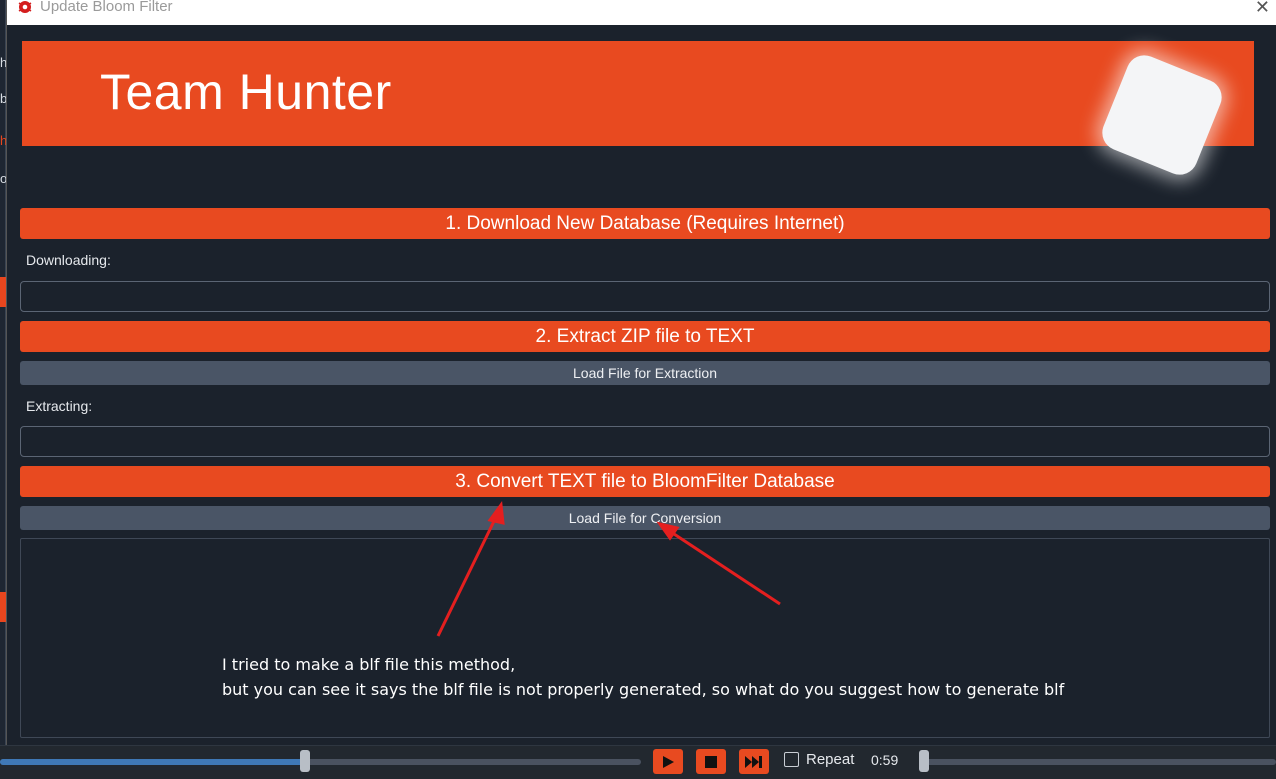 The height and width of the screenshot is (779, 1276). Describe the element at coordinates (791, 759) in the screenshot. I see `repeat-checkbox` at that location.